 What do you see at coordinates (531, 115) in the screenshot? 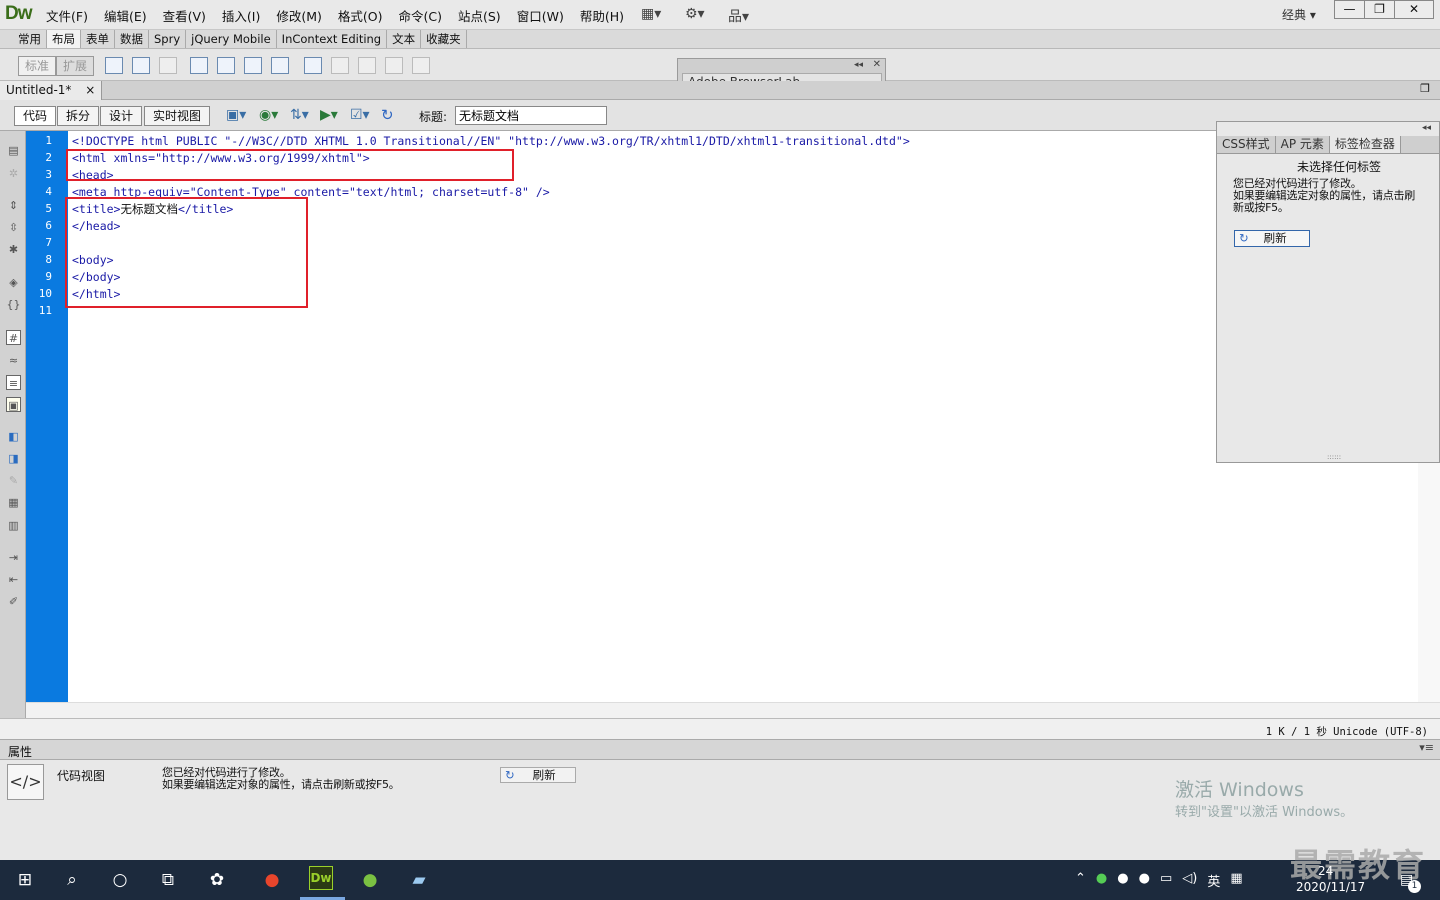
I see `title-input` at bounding box center [531, 115].